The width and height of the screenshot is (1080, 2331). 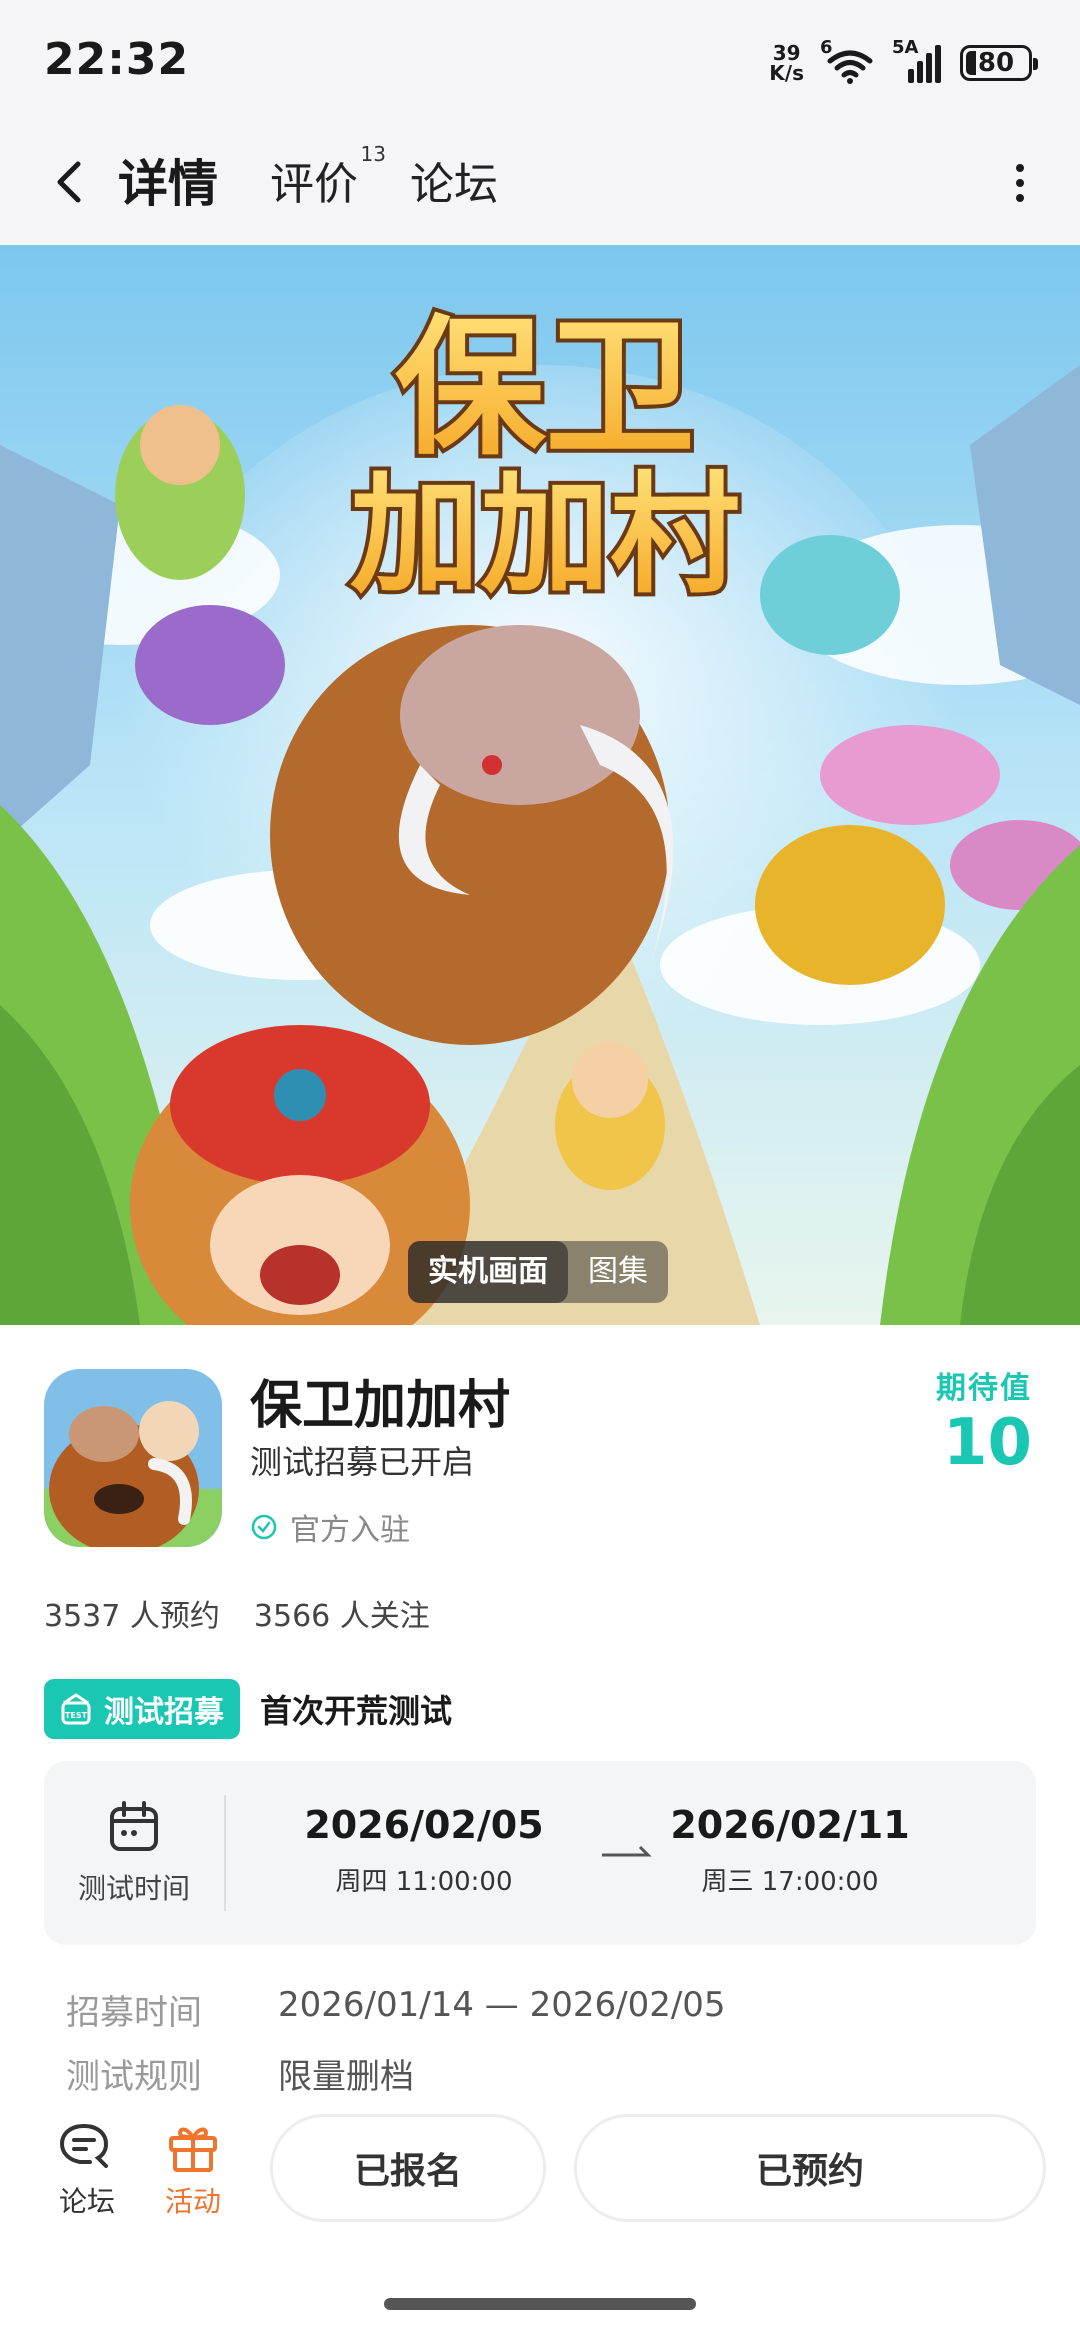 I want to click on test-rule-row: 测试规则 限量删档, so click(x=240, y=2073).